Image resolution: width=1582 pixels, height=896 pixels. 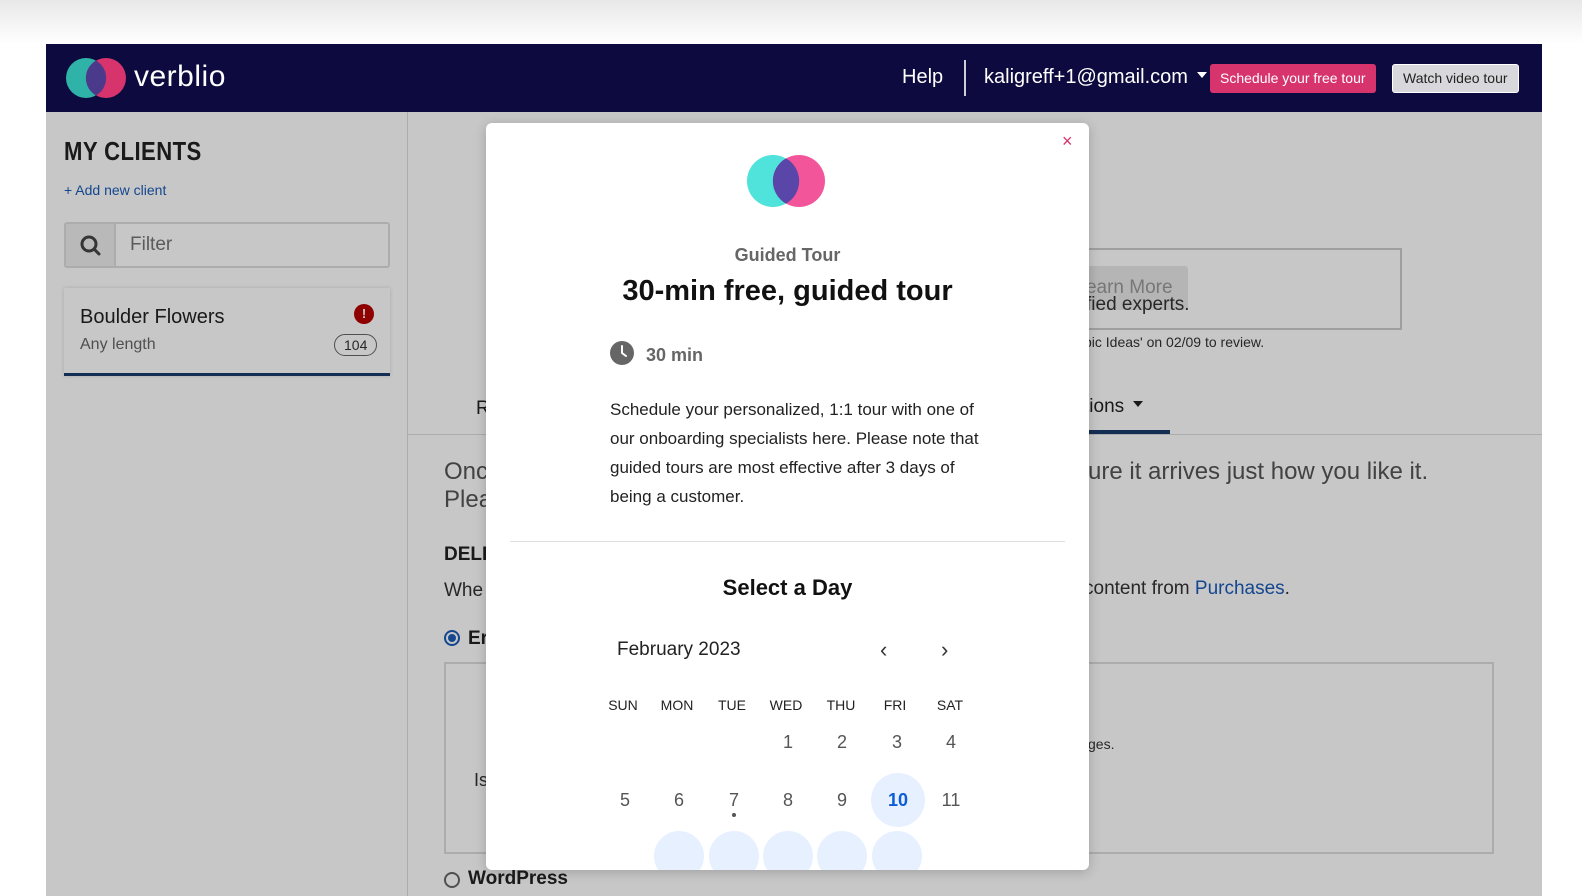 I want to click on weekday-label: MON, so click(x=677, y=705).